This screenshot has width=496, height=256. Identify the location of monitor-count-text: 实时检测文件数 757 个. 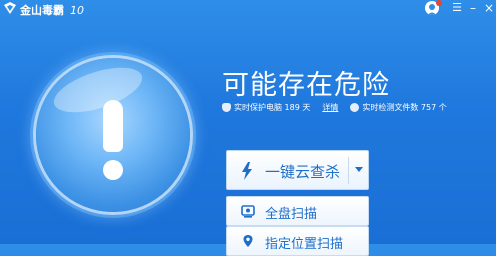
(404, 107).